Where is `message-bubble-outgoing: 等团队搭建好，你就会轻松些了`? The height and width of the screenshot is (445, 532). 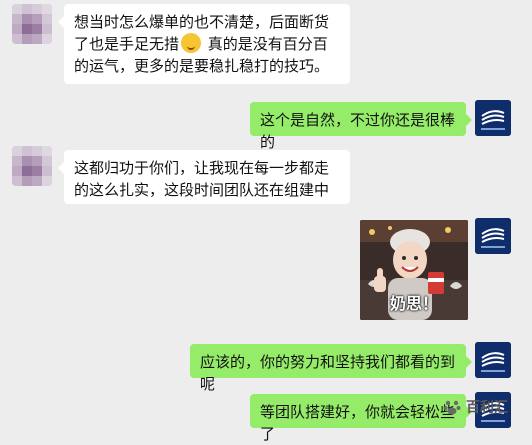
message-bubble-outgoing: 等团队搭建好，你就会轻松些了 is located at coordinates (361, 418).